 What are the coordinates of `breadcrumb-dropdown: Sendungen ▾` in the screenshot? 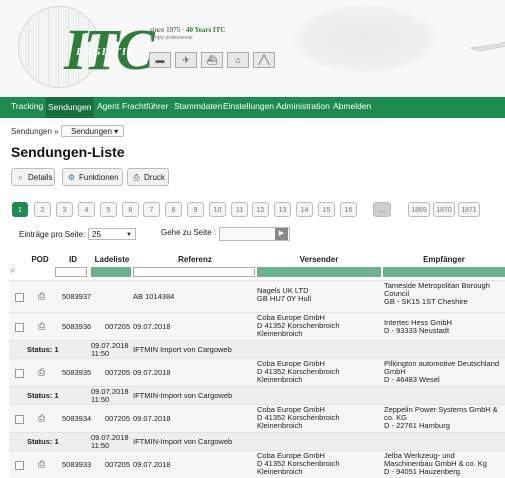 It's located at (92, 131).